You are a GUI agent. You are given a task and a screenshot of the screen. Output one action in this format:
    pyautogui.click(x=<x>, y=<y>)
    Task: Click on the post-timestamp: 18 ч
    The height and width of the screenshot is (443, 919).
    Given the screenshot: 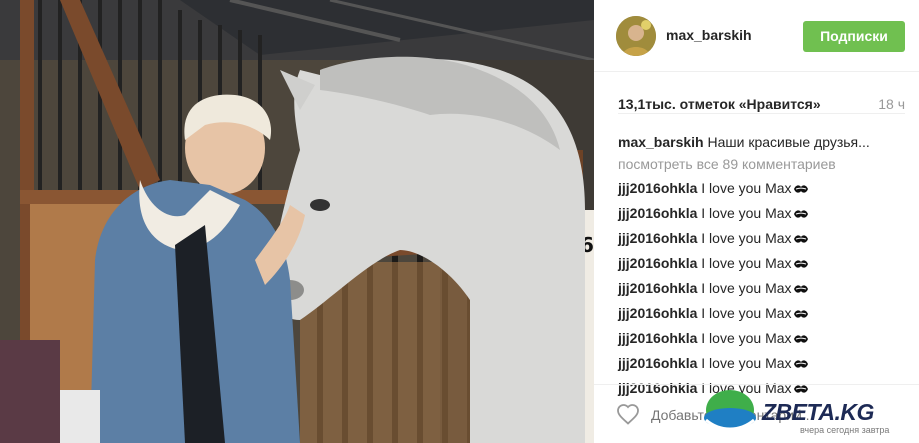 What is the action you would take?
    pyautogui.click(x=891, y=104)
    